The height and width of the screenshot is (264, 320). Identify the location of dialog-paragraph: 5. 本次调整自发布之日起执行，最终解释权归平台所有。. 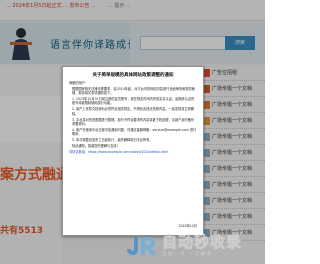
(112, 140).